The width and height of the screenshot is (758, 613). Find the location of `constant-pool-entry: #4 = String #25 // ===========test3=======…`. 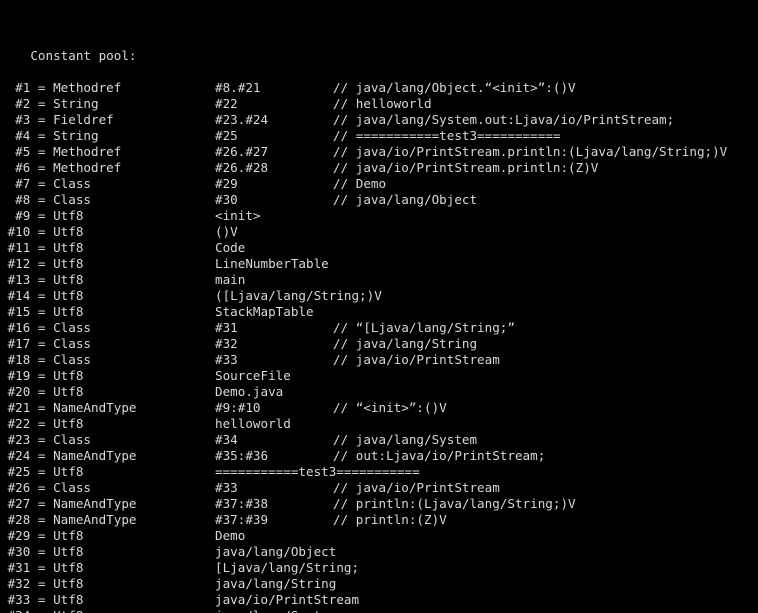

constant-pool-entry: #4 = String #25 // ===========test3=======… is located at coordinates (379, 136).